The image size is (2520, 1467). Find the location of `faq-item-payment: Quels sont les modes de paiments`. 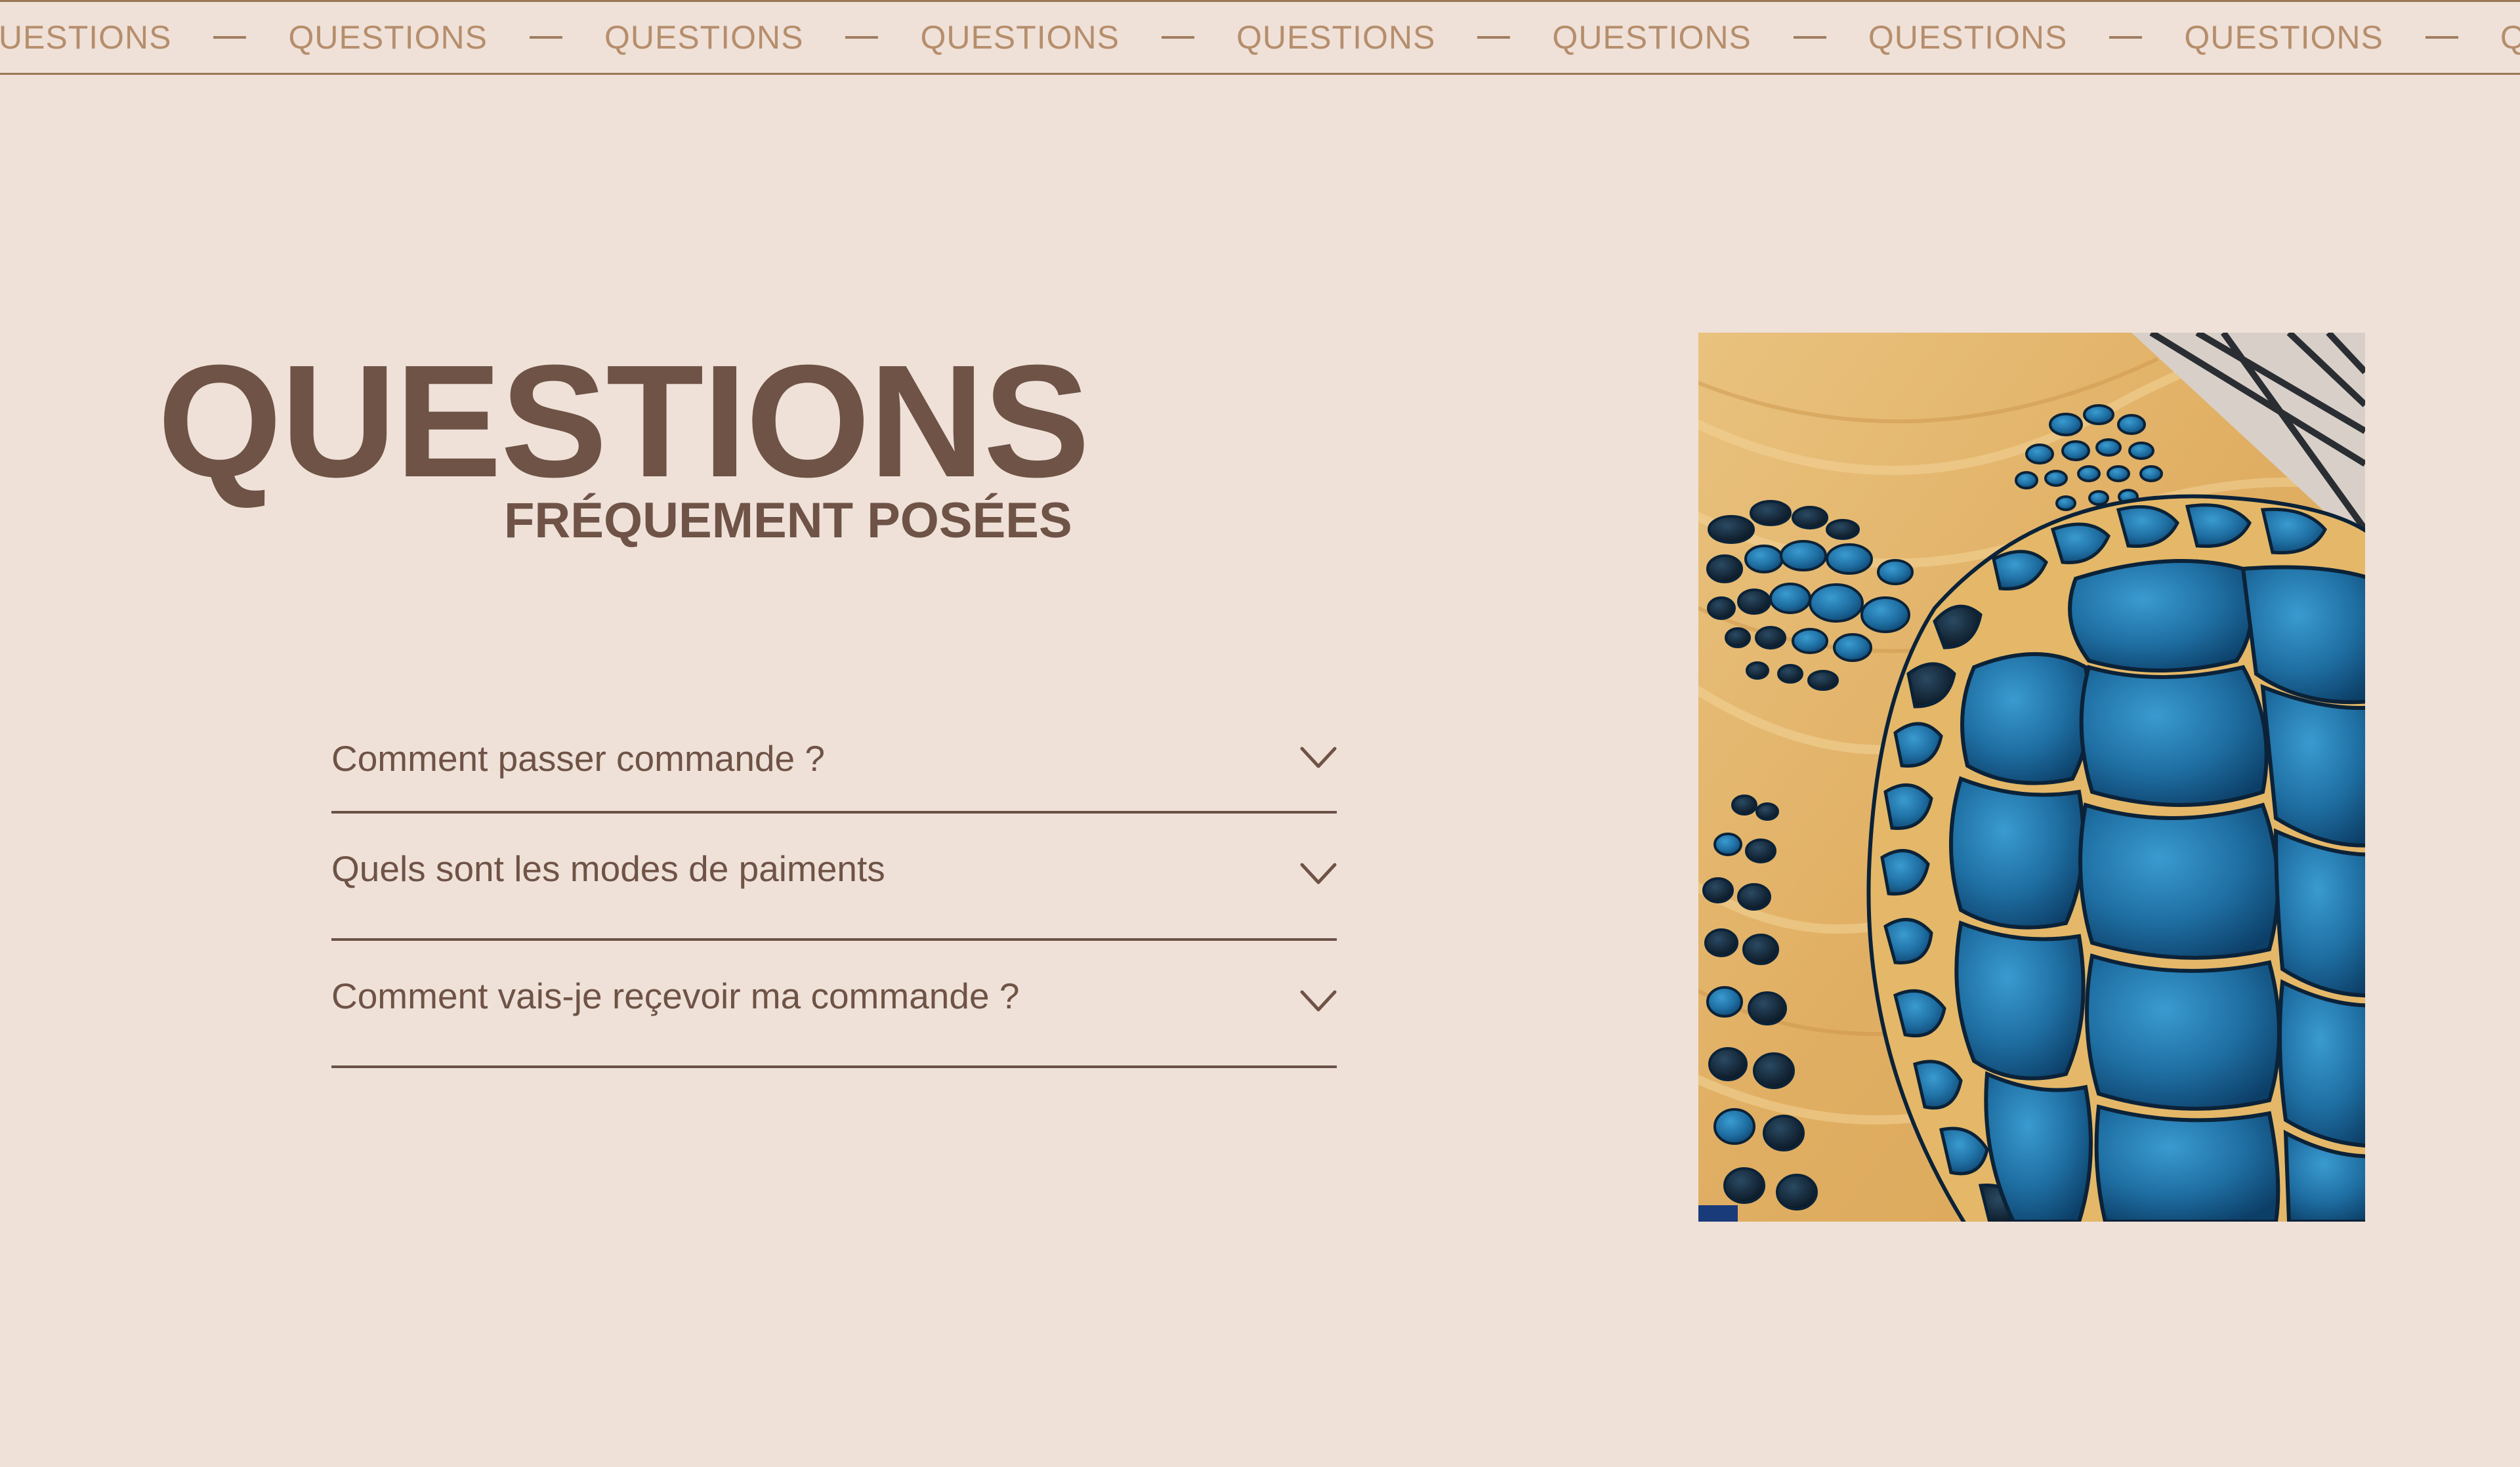

faq-item-payment: Quels sont les modes de paiments is located at coordinates (834, 878).